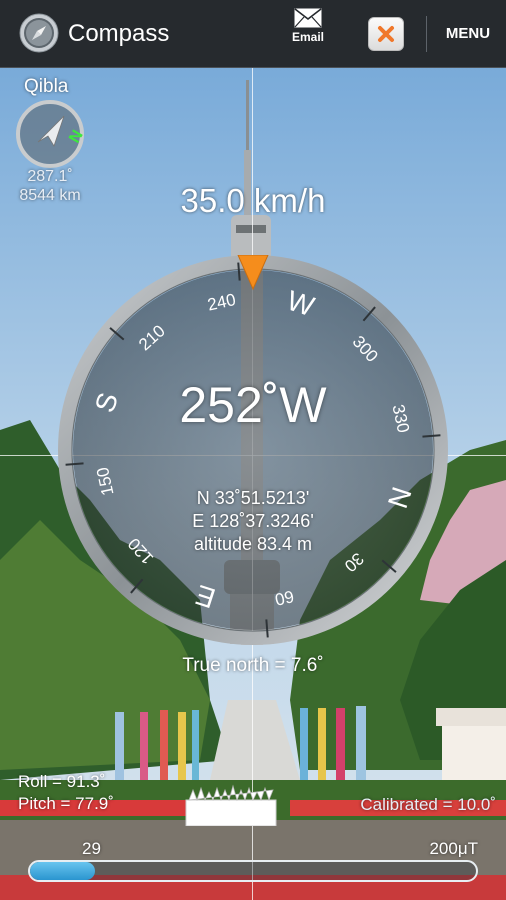  I want to click on altitude: altitude 83.4 m, so click(253, 544).